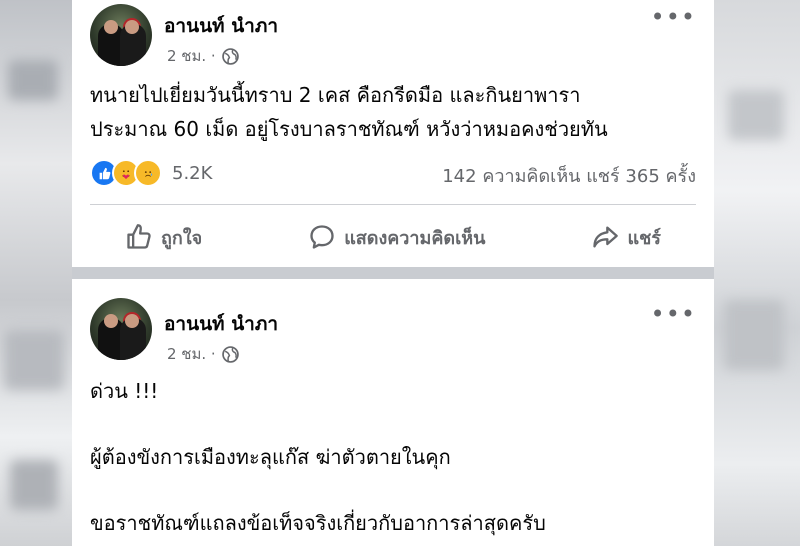 This screenshot has width=800, height=546. I want to click on divider, so click(393, 204).